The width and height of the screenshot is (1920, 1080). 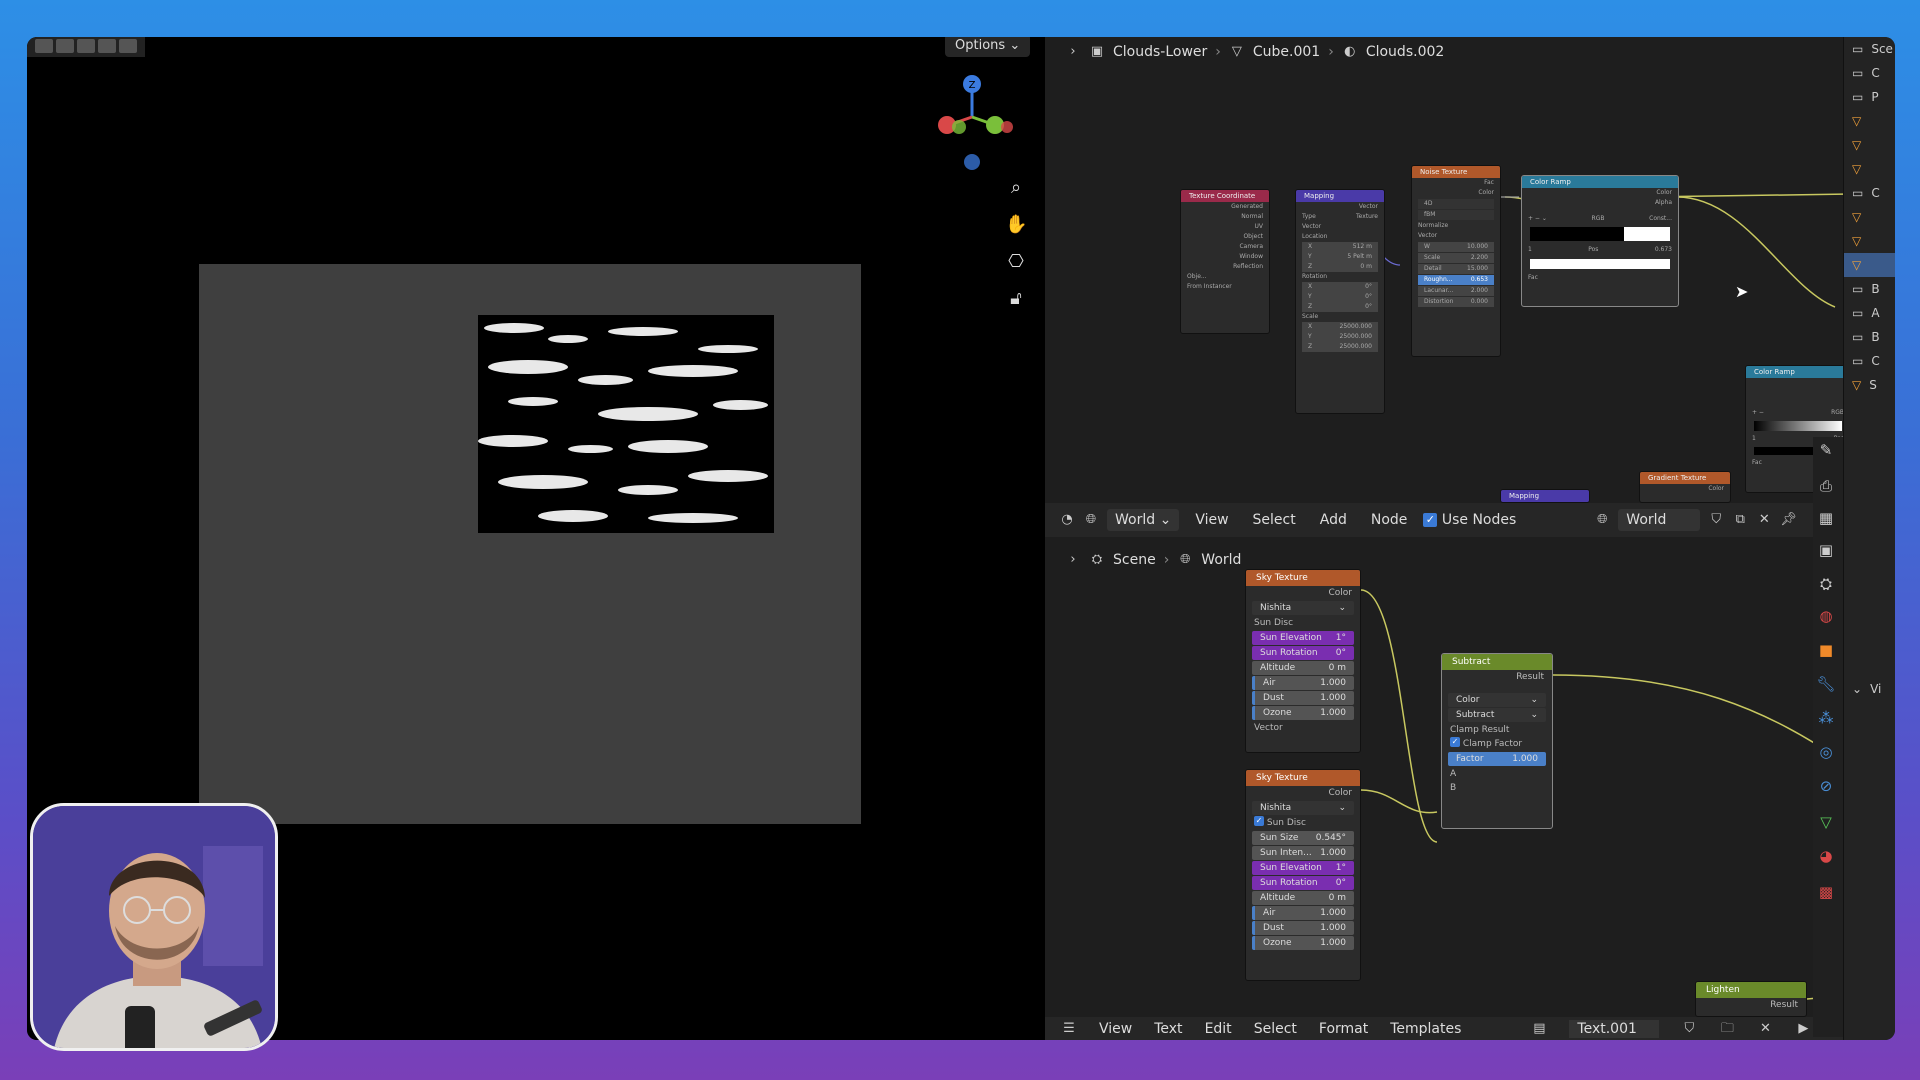 What do you see at coordinates (1537, 219) in the screenshot?
I see `add-stop-icon: + − ⌄` at bounding box center [1537, 219].